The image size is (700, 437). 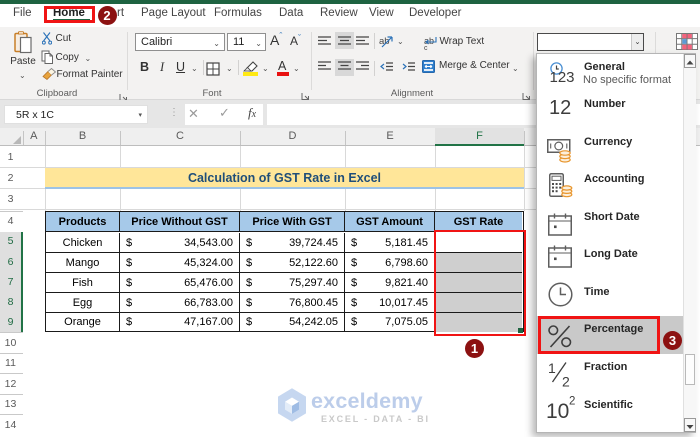 I want to click on svg-text: 1, so click(x=552, y=368).